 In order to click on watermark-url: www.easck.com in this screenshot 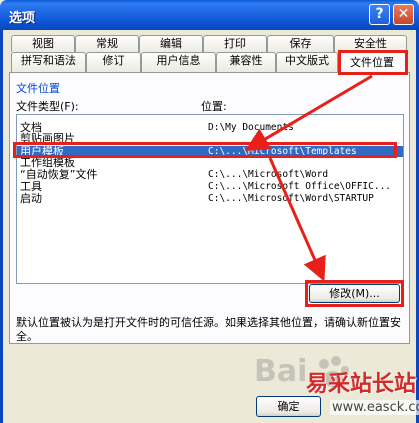, I will do `click(374, 407)`.